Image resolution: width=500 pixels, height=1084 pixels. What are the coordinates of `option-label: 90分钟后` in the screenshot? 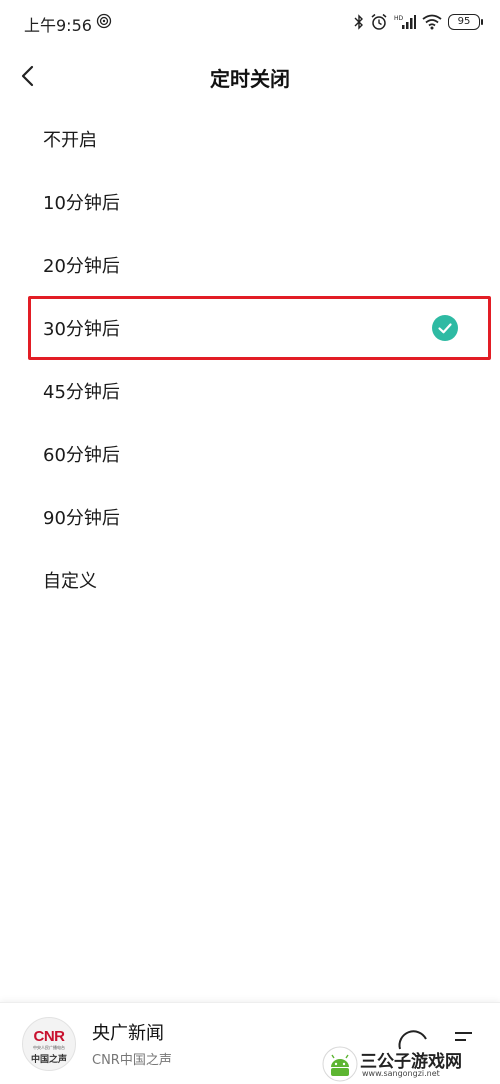 It's located at (81, 518).